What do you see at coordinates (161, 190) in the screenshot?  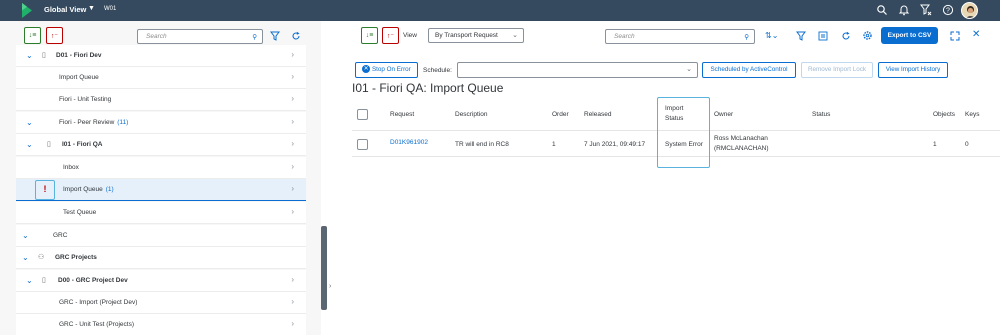 I see `tree-node-import-queue-qa: ! Import Queue (1) ›` at bounding box center [161, 190].